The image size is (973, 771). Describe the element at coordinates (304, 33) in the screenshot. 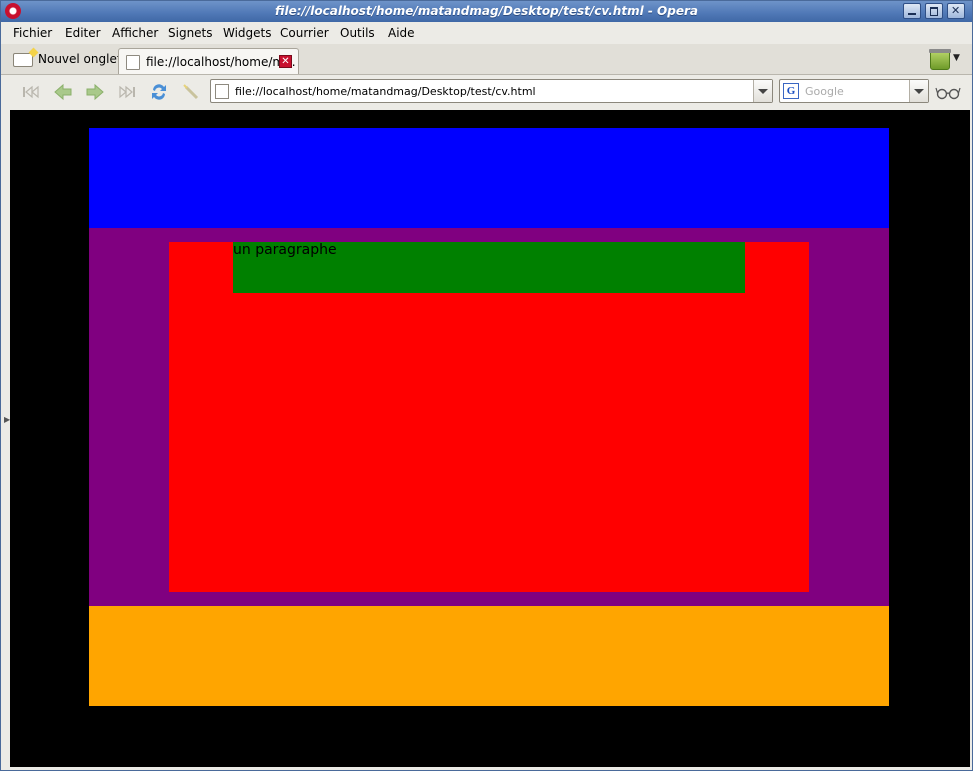

I see `menu-courrier: Courrier` at that location.